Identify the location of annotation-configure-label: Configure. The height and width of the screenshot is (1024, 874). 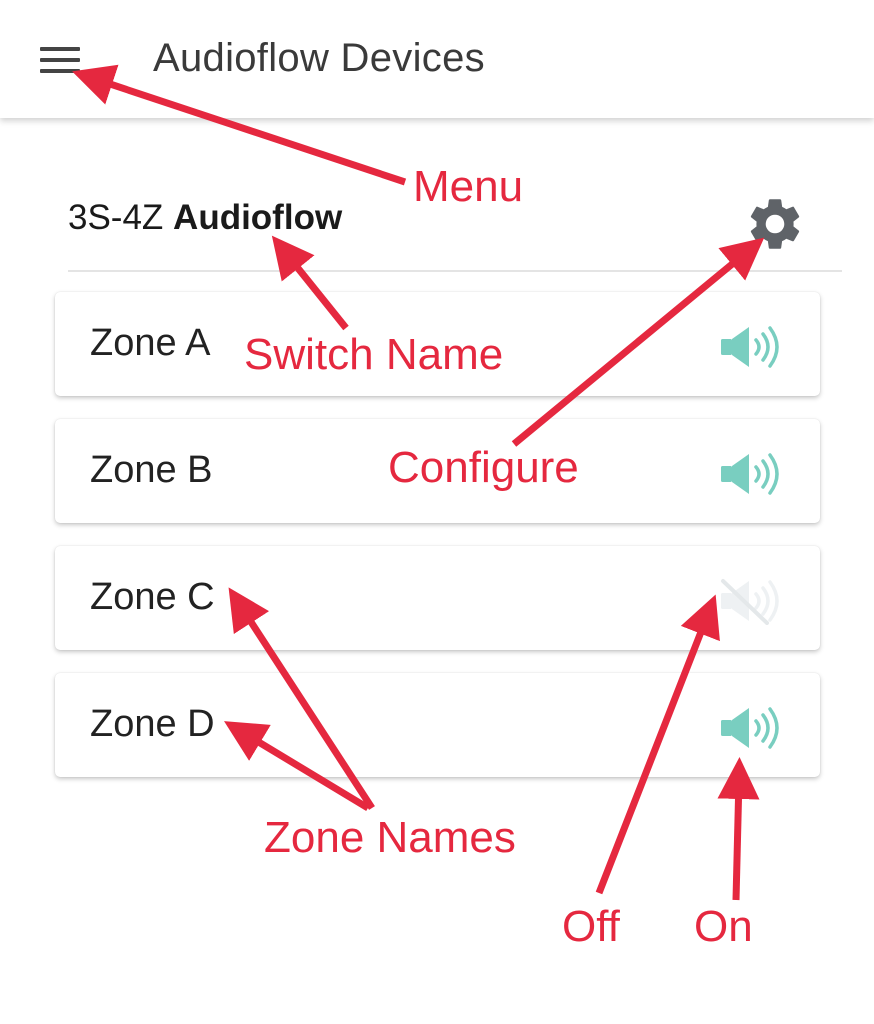
(483, 467).